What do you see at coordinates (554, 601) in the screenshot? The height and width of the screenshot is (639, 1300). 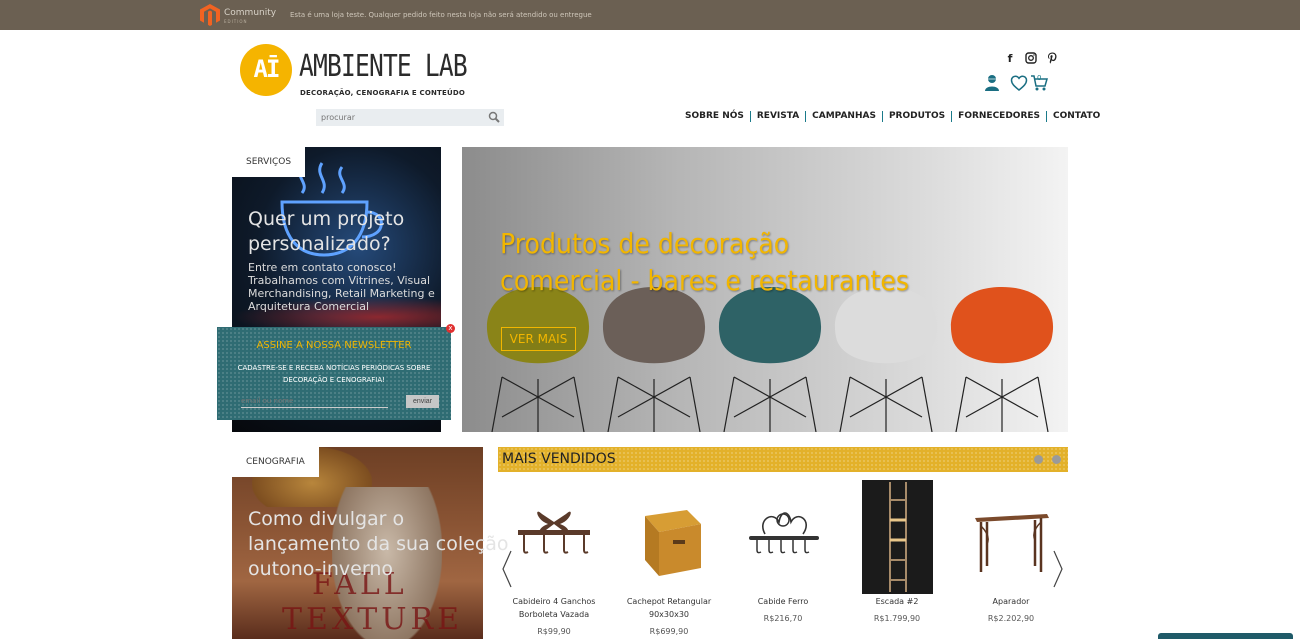 I see `product-name-line1: Cabideiro 4 Ganchos` at bounding box center [554, 601].